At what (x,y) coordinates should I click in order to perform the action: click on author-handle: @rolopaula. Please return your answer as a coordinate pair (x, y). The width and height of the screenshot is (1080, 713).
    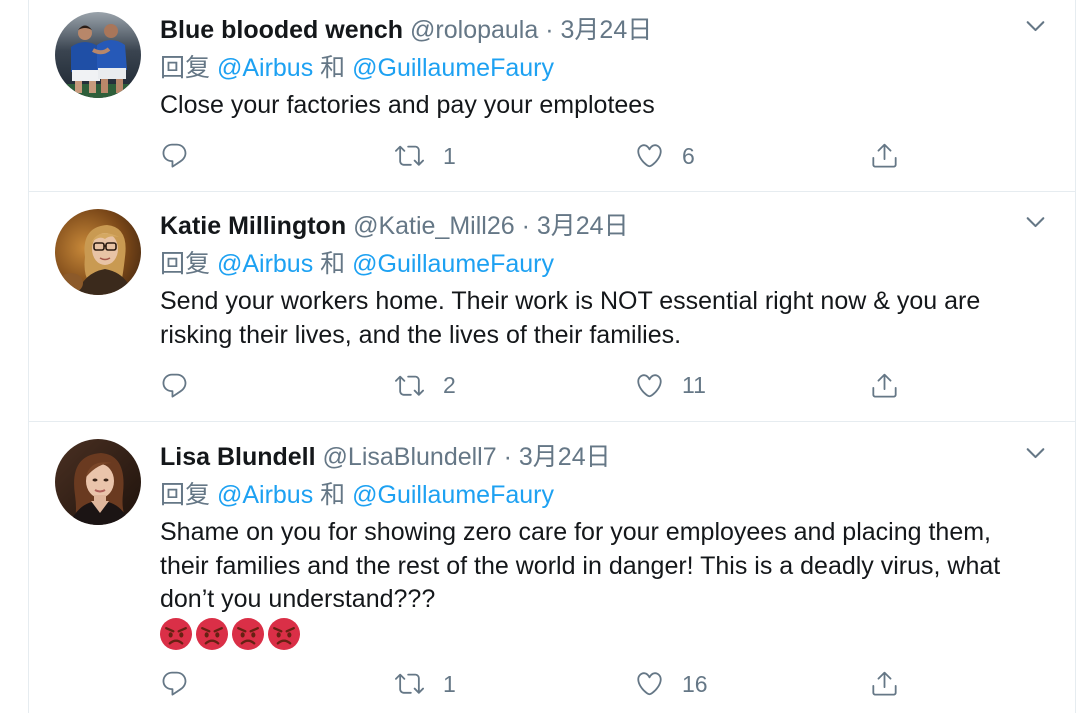
    Looking at the image, I should click on (474, 30).